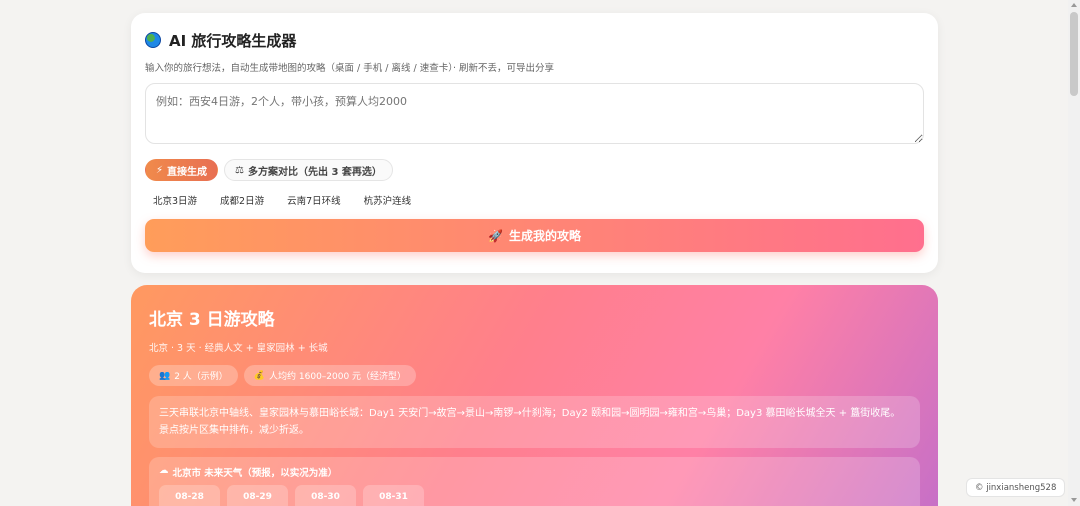 The height and width of the screenshot is (506, 1080). What do you see at coordinates (1074, 500) in the screenshot?
I see `scroll-down-icon` at bounding box center [1074, 500].